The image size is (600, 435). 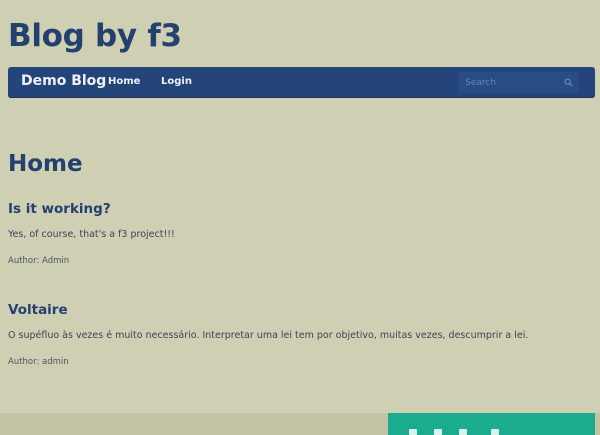 What do you see at coordinates (38, 362) in the screenshot?
I see `post-author: Author: admin` at bounding box center [38, 362].